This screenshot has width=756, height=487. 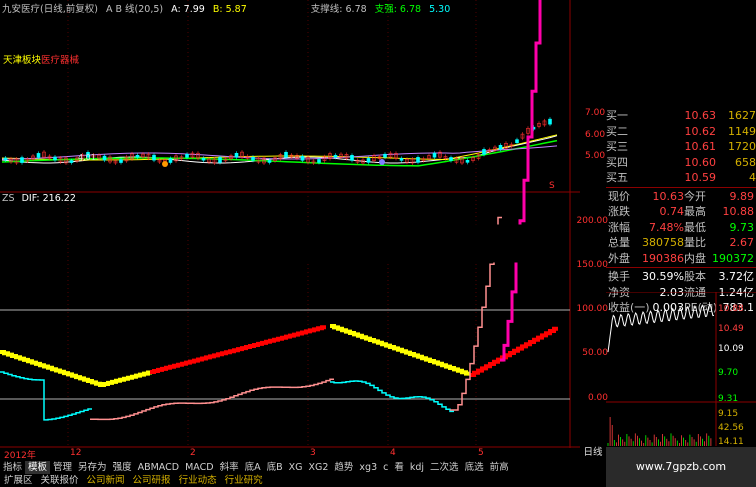 I want to click on time-axis: 2012年 12 2 3 4 5, so click(x=290, y=454).